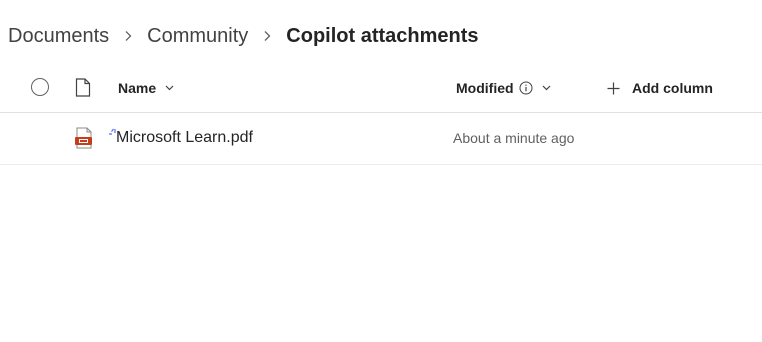 This screenshot has height=342, width=762. What do you see at coordinates (40, 87) in the screenshot?
I see `select-all-checkbox` at bounding box center [40, 87].